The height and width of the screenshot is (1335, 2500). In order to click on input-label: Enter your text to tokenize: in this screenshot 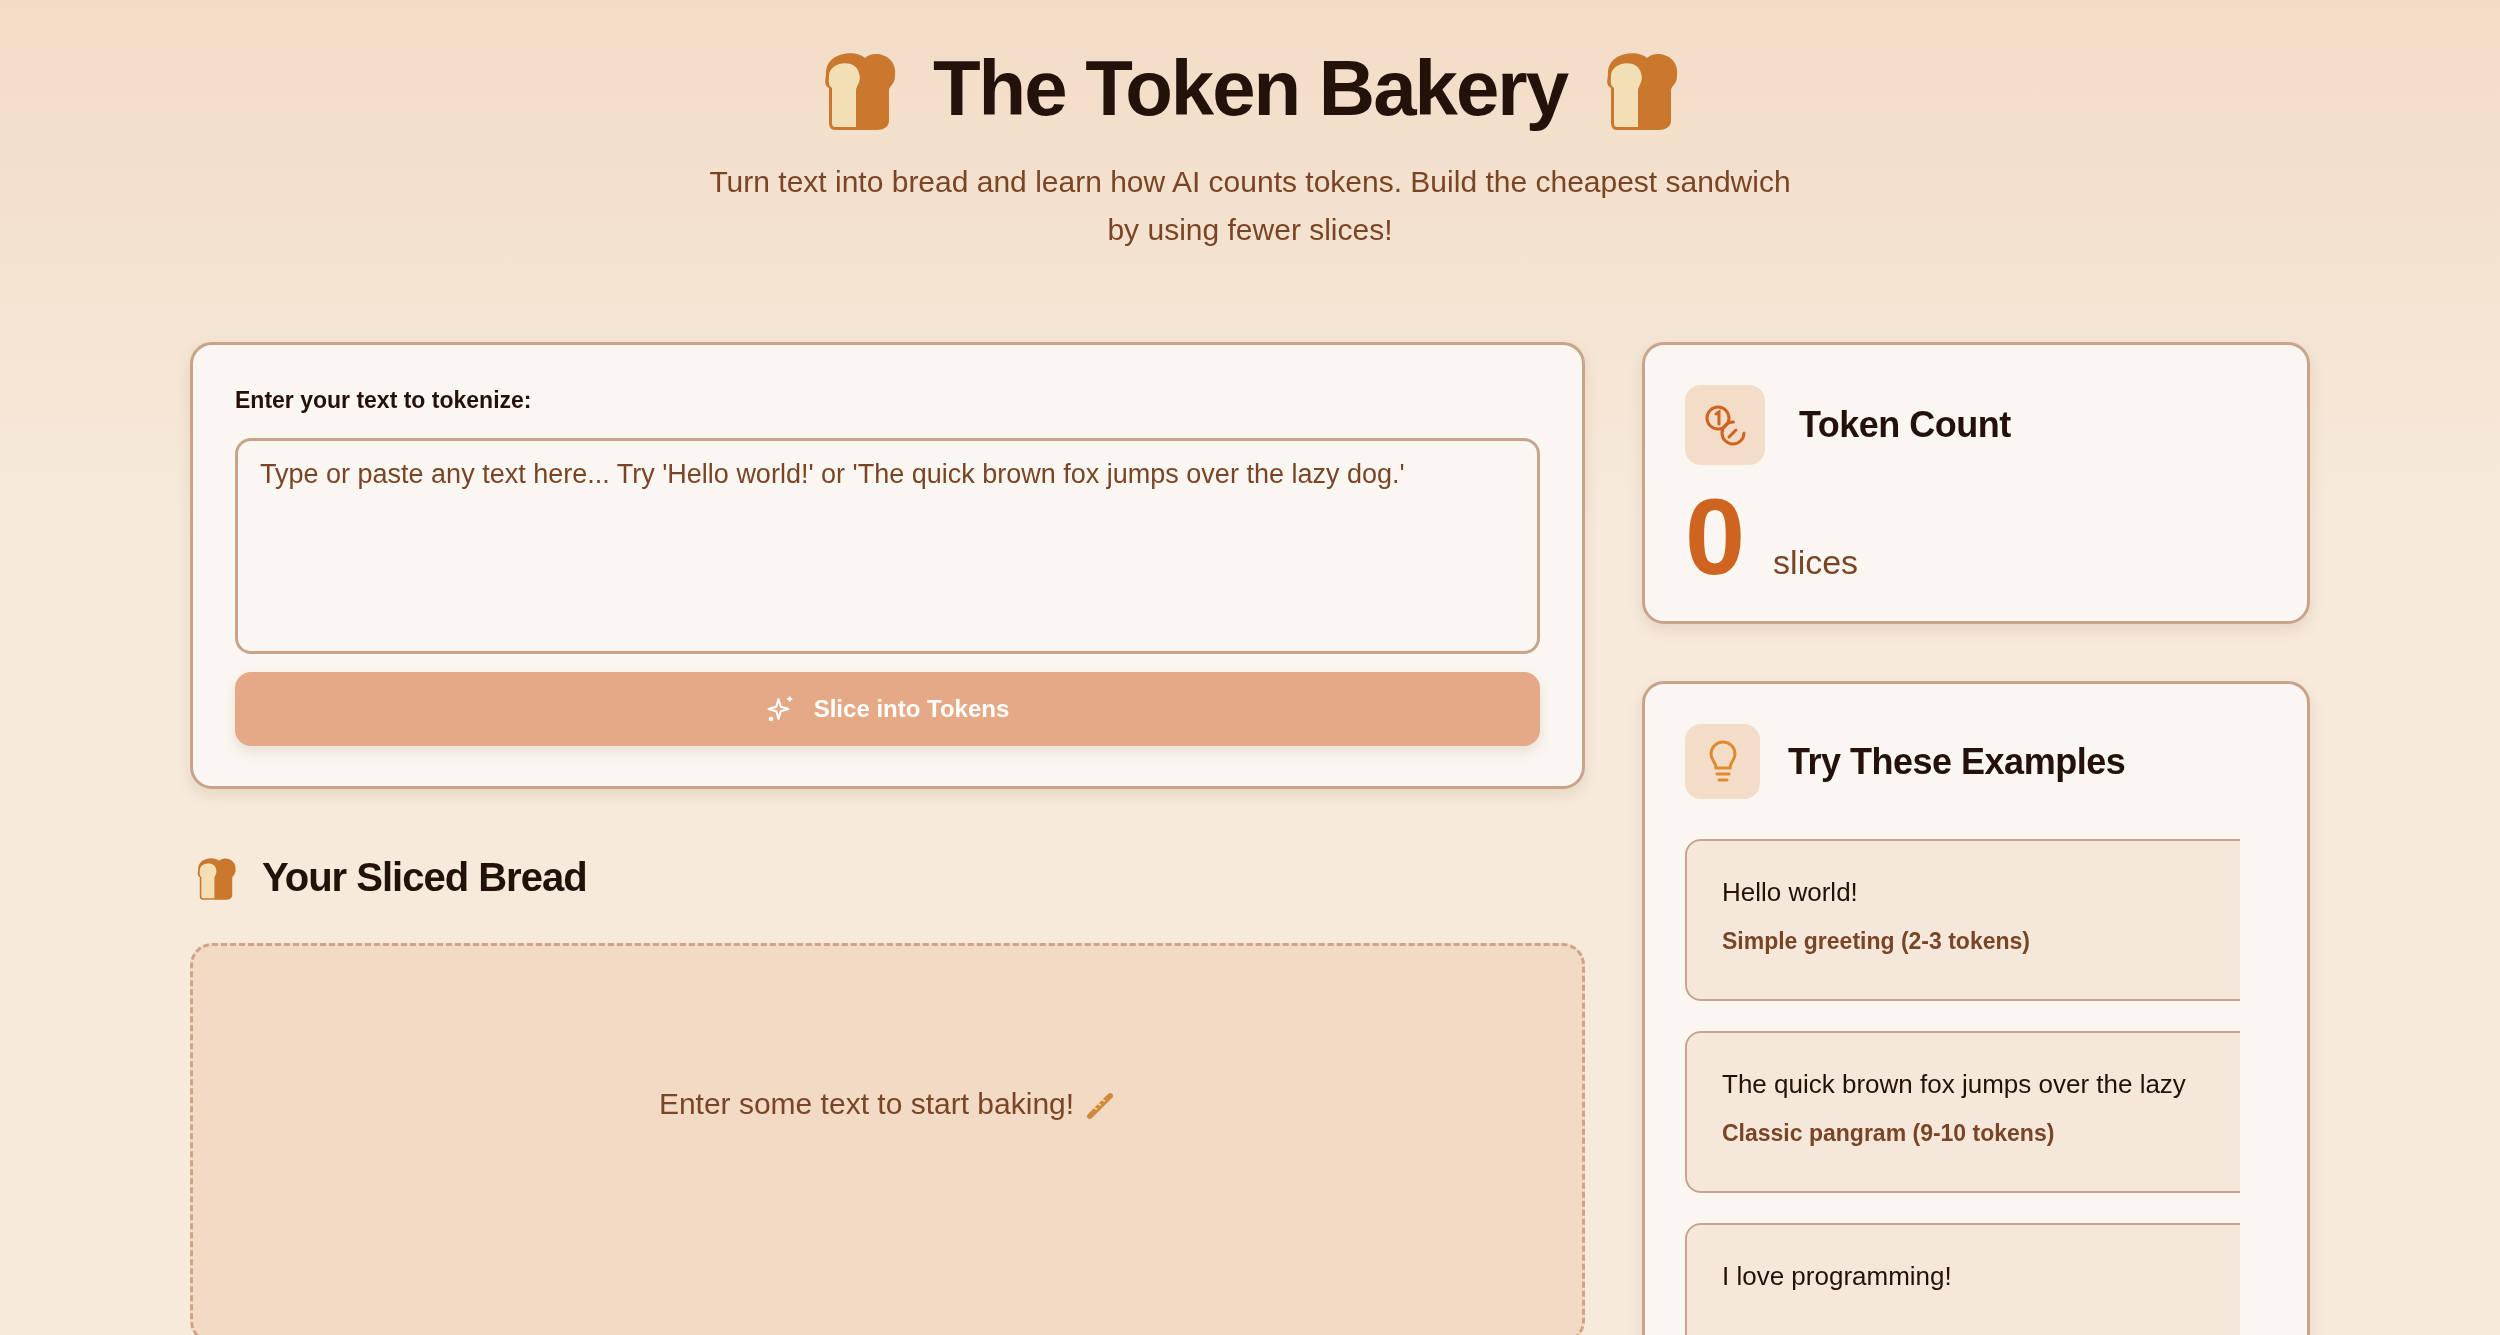, I will do `click(384, 400)`.